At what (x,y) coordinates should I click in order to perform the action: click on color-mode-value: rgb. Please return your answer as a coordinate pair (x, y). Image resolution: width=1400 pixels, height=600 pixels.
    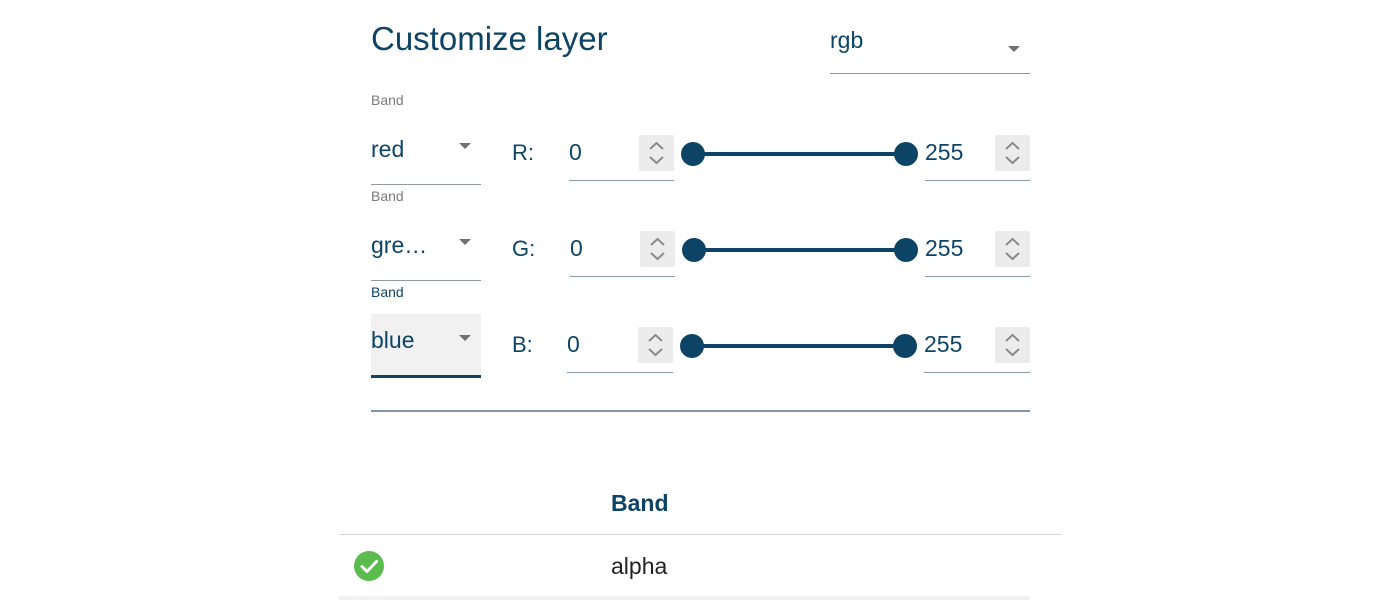
    Looking at the image, I should click on (847, 40).